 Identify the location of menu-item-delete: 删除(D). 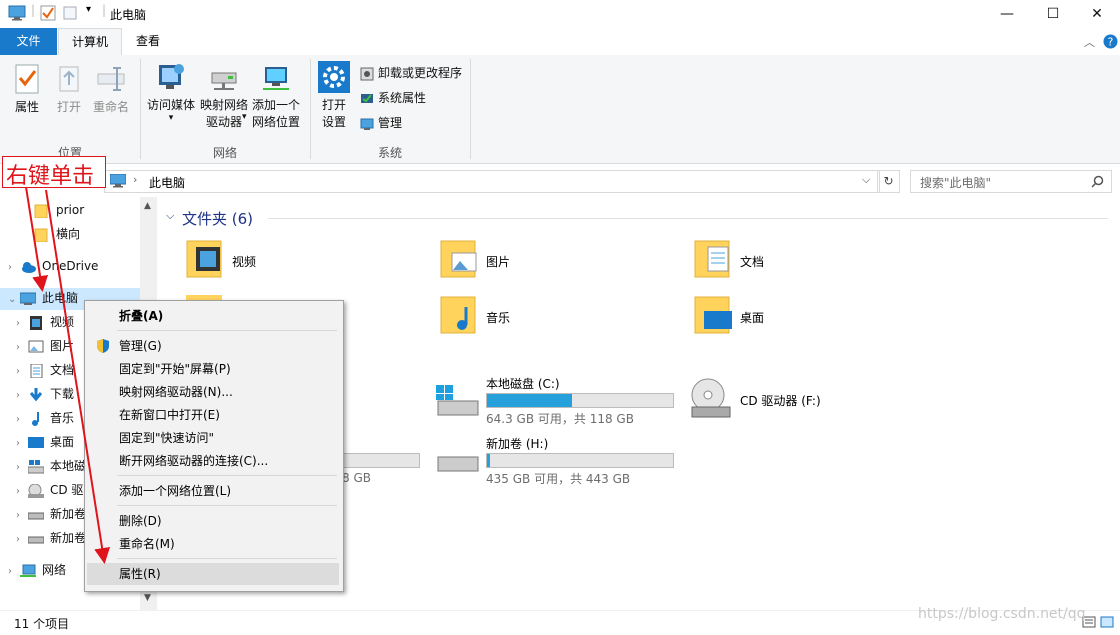
(213, 521).